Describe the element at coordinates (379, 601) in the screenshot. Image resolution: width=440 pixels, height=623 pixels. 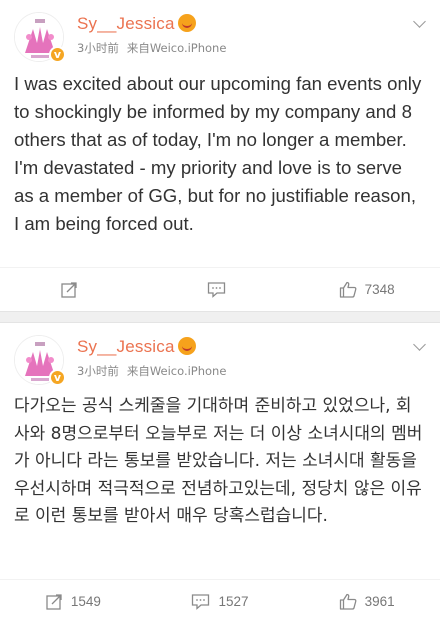
I see `like-count: 3961` at that location.